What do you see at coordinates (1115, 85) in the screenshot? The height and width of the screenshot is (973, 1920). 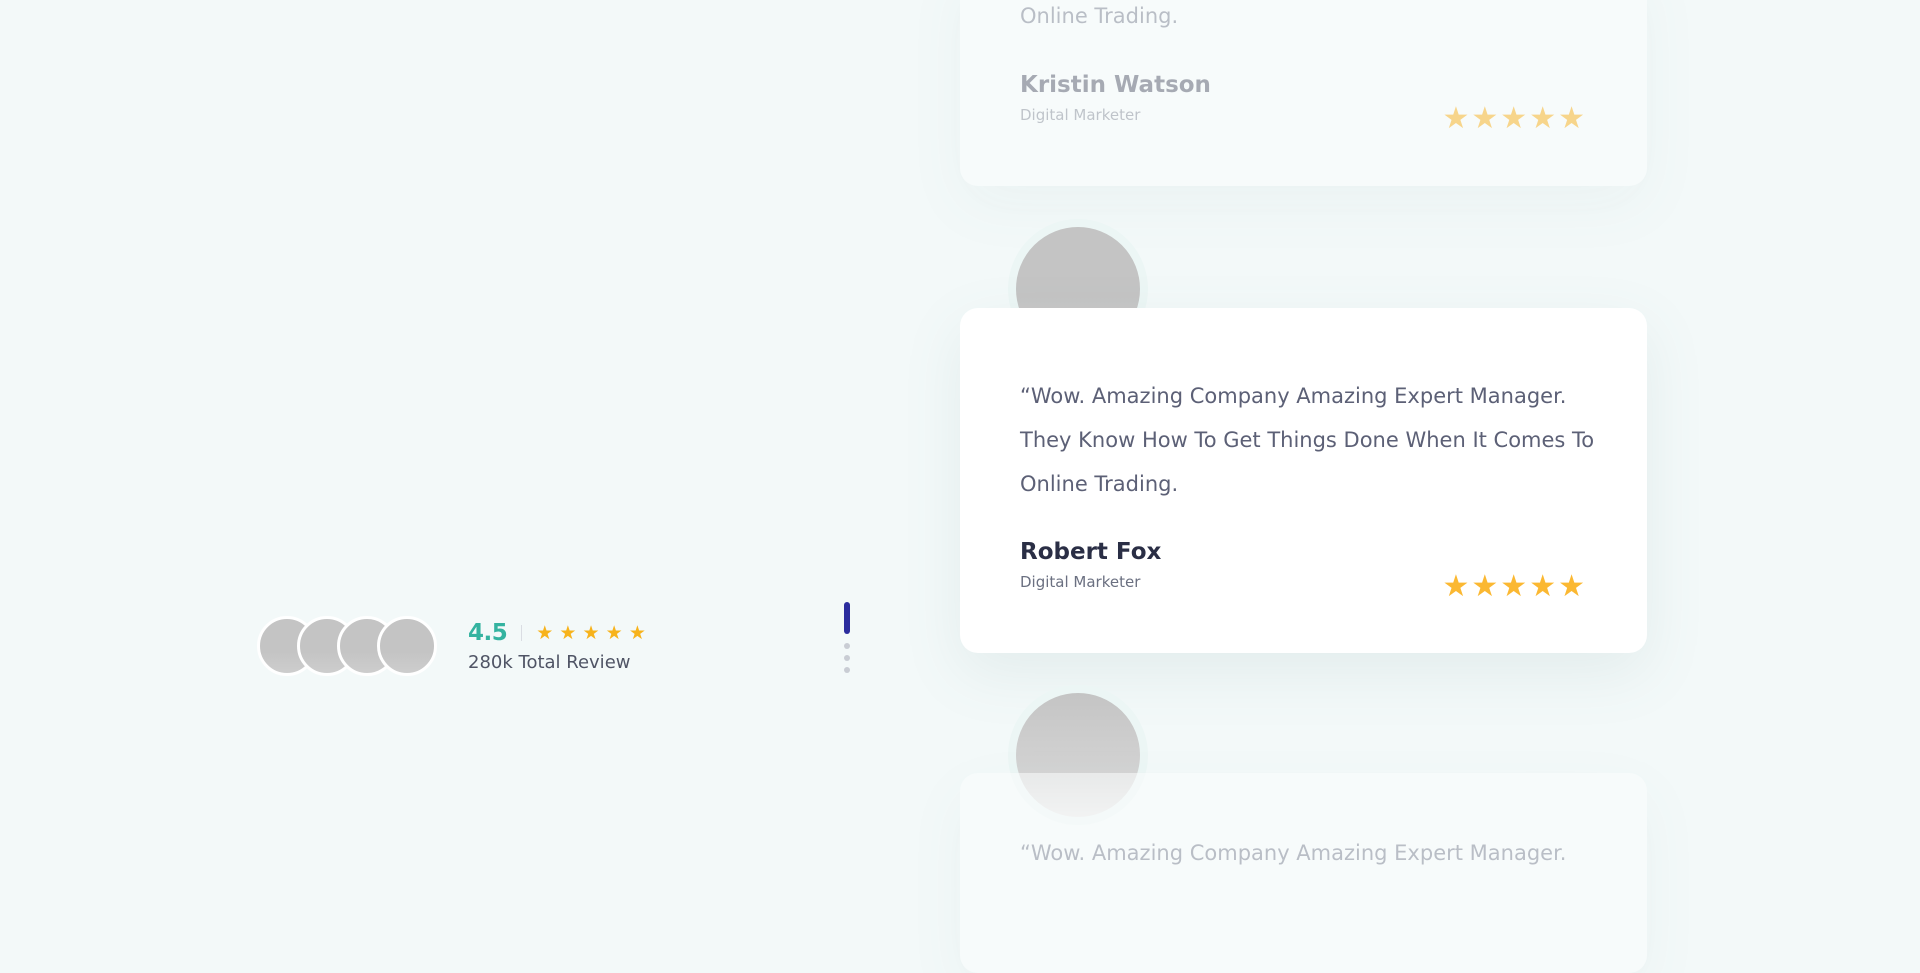 I see `testimonial-name: Kristin Watson` at bounding box center [1115, 85].